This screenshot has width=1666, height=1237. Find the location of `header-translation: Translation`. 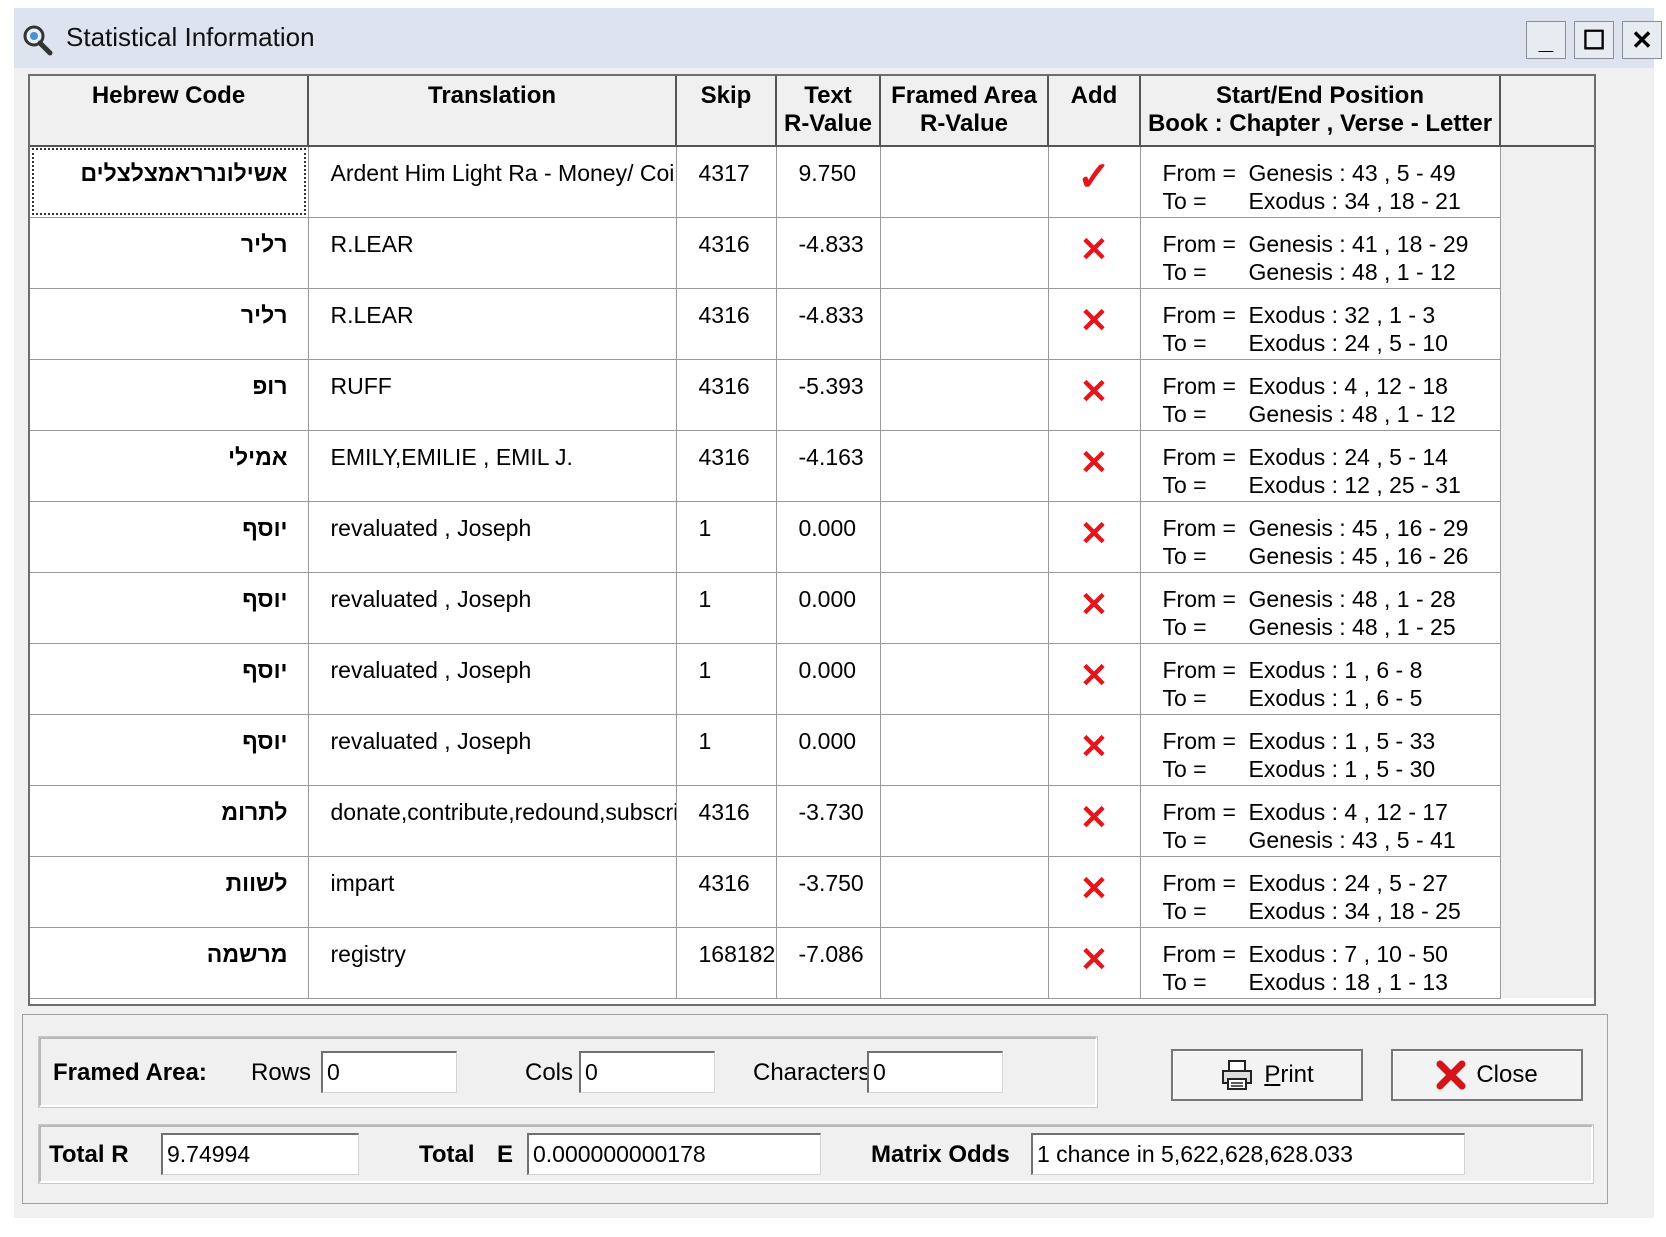

header-translation: Translation is located at coordinates (492, 111).